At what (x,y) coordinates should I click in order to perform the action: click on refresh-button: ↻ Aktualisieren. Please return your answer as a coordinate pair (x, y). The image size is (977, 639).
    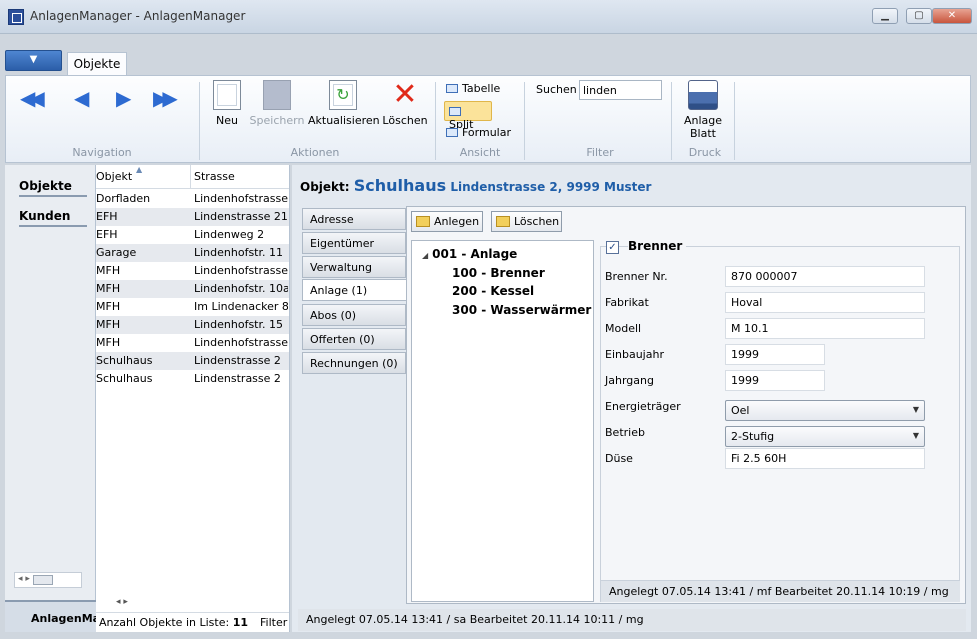
    Looking at the image, I should click on (344, 103).